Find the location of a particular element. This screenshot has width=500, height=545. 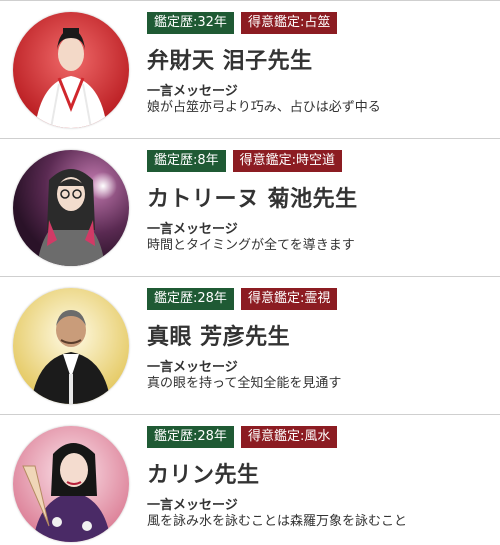

badges: 鑑定歴:8年 得意鑑定:時空道 is located at coordinates (245, 161).